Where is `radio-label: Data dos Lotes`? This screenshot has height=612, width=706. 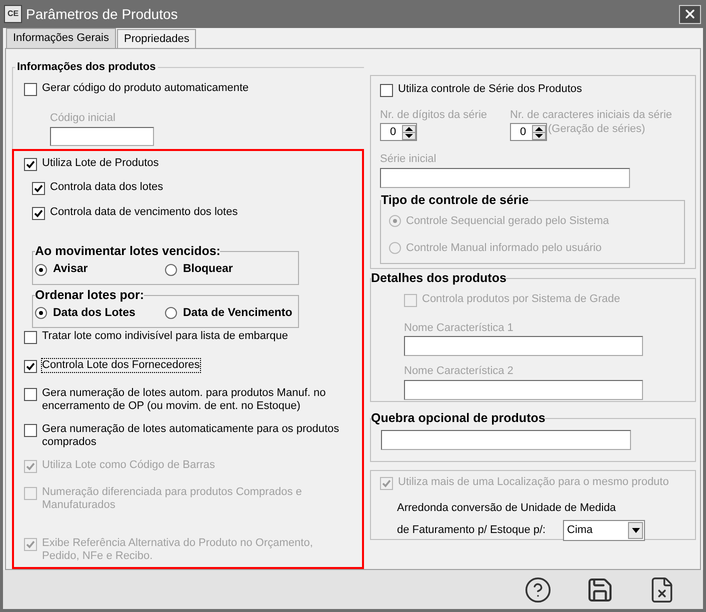
radio-label: Data dos Lotes is located at coordinates (94, 313).